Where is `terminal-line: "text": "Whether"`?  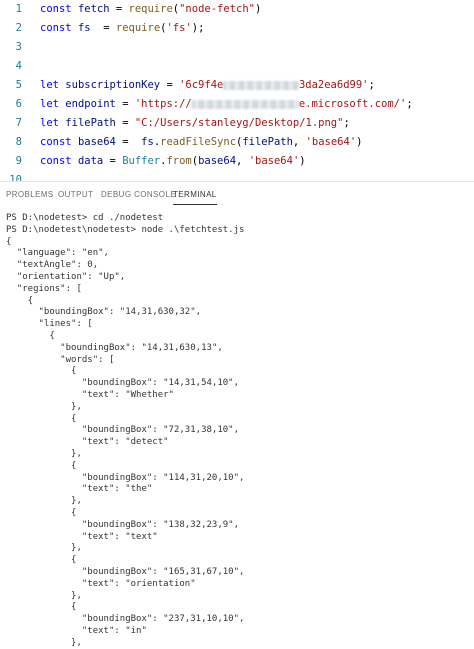 terminal-line: "text": "Whether" is located at coordinates (90, 395).